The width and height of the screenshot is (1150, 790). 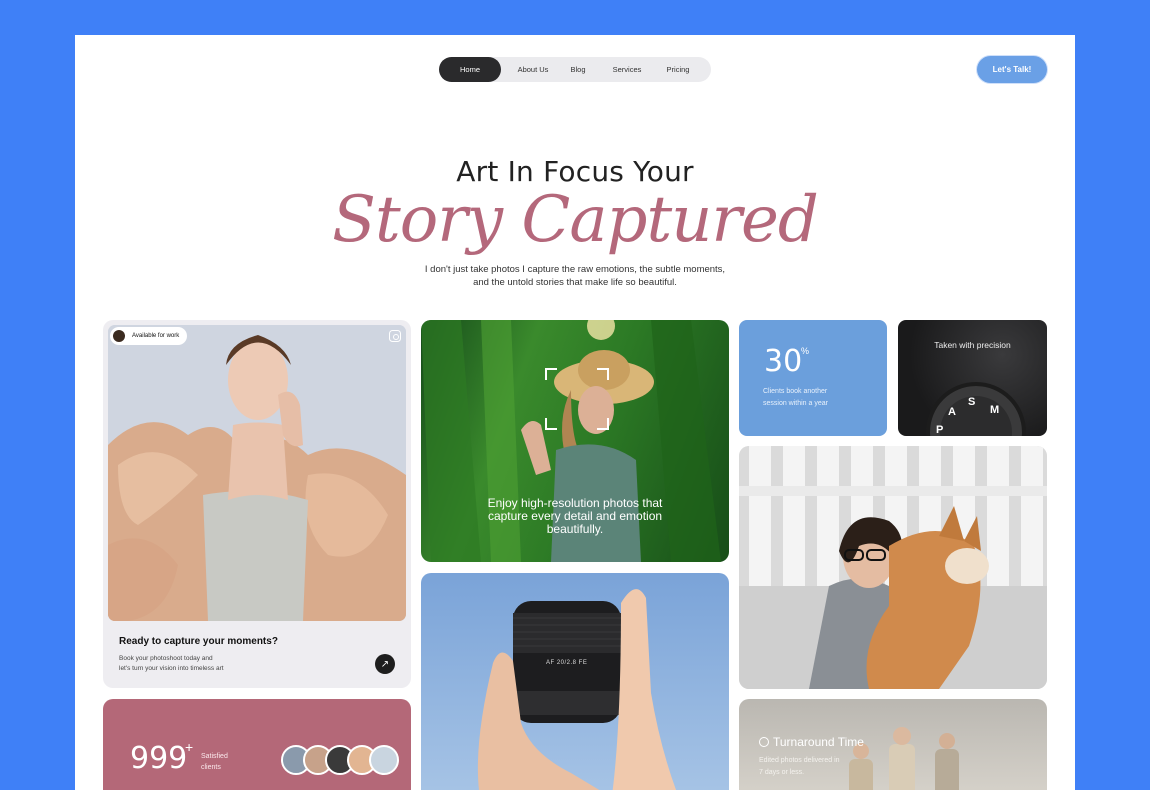 What do you see at coordinates (577, 689) in the screenshot?
I see `lens-illustration` at bounding box center [577, 689].